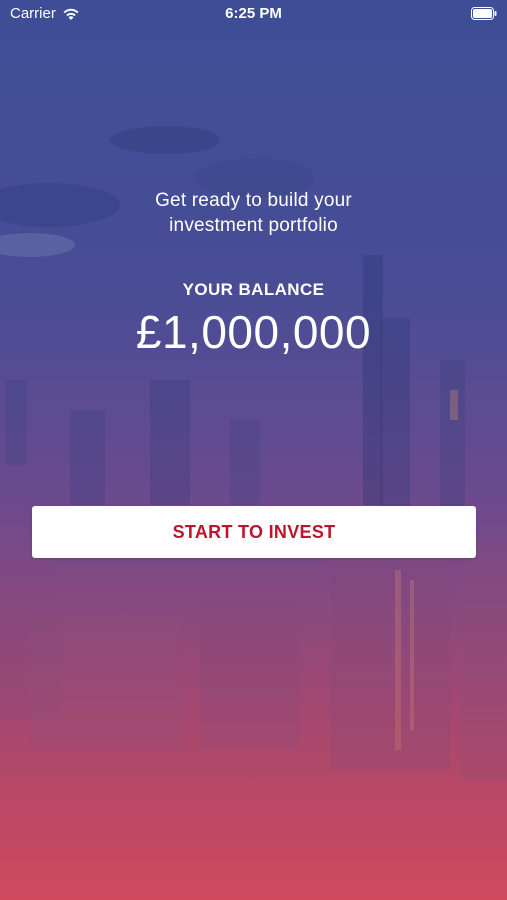 The image size is (507, 900). I want to click on balance-amount: £1,000,000, so click(253, 332).